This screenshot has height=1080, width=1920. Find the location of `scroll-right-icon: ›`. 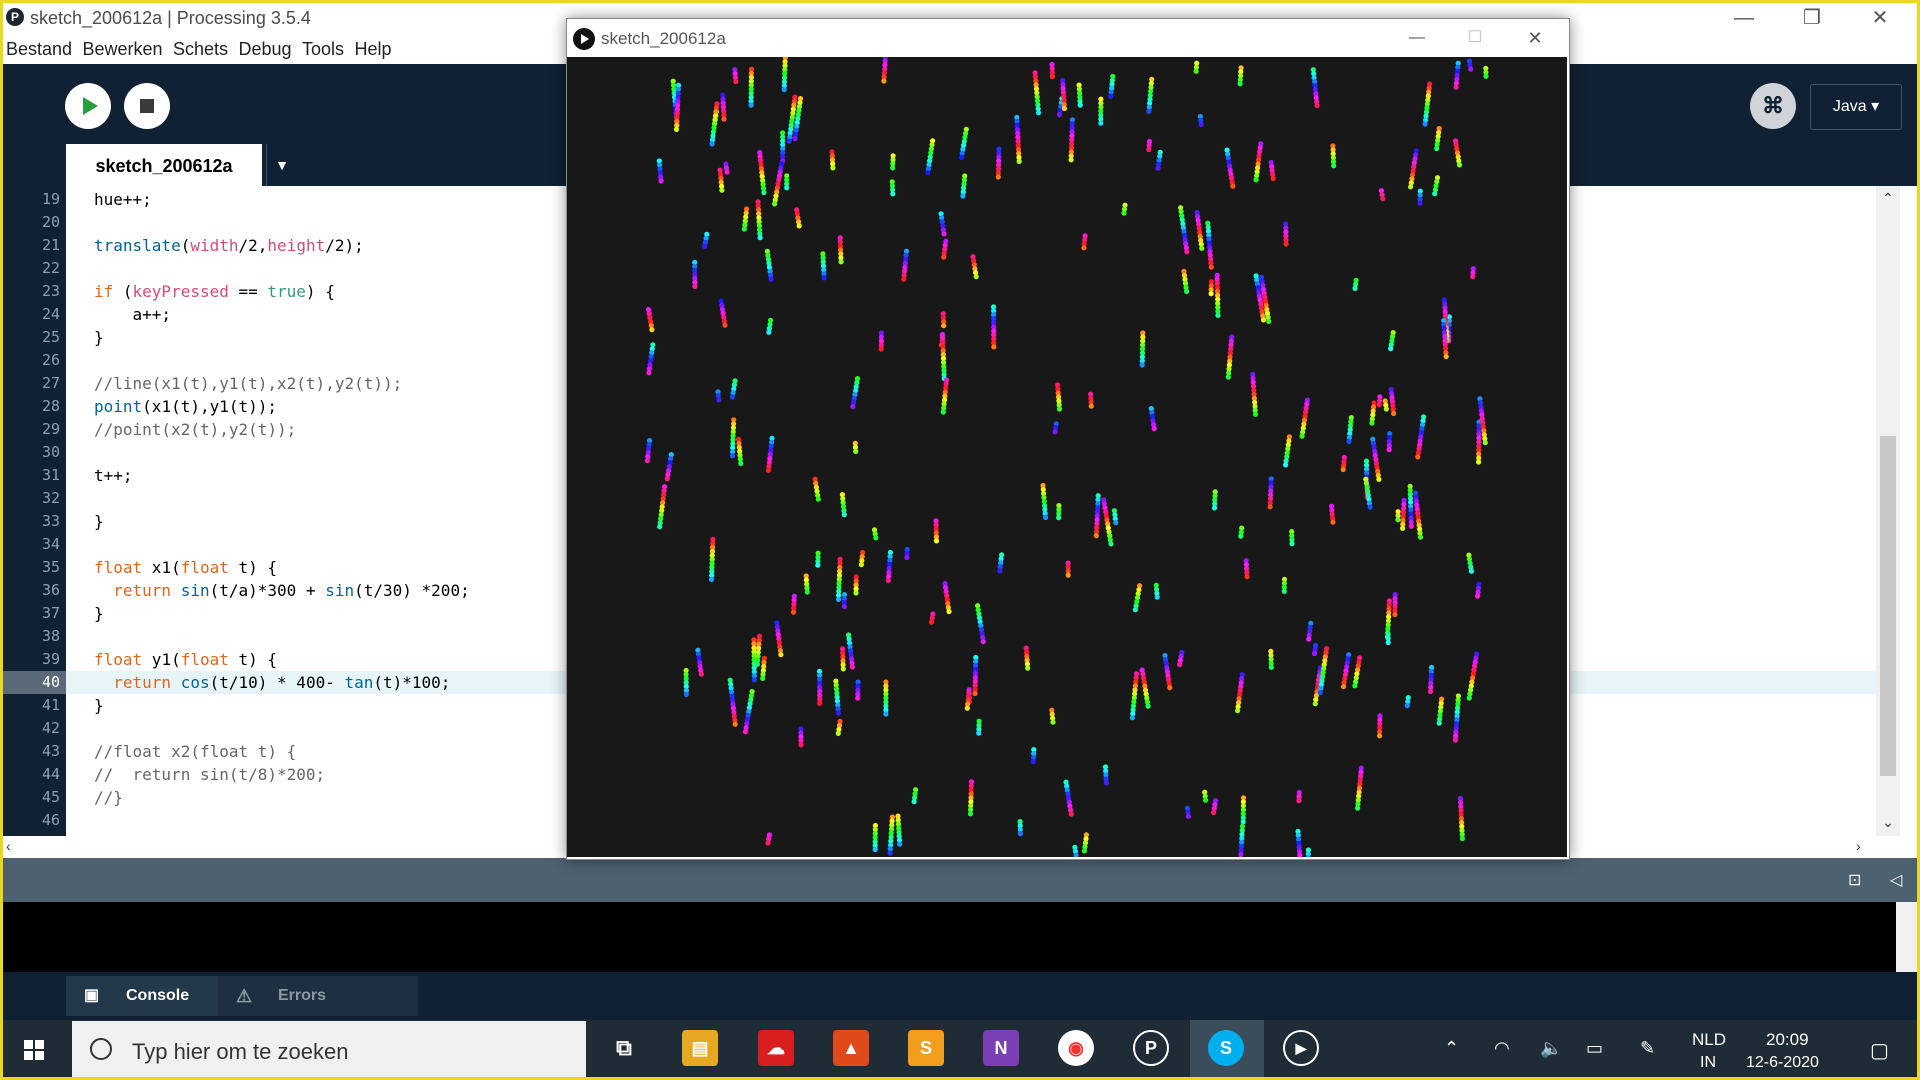

scroll-right-icon: › is located at coordinates (1858, 846).